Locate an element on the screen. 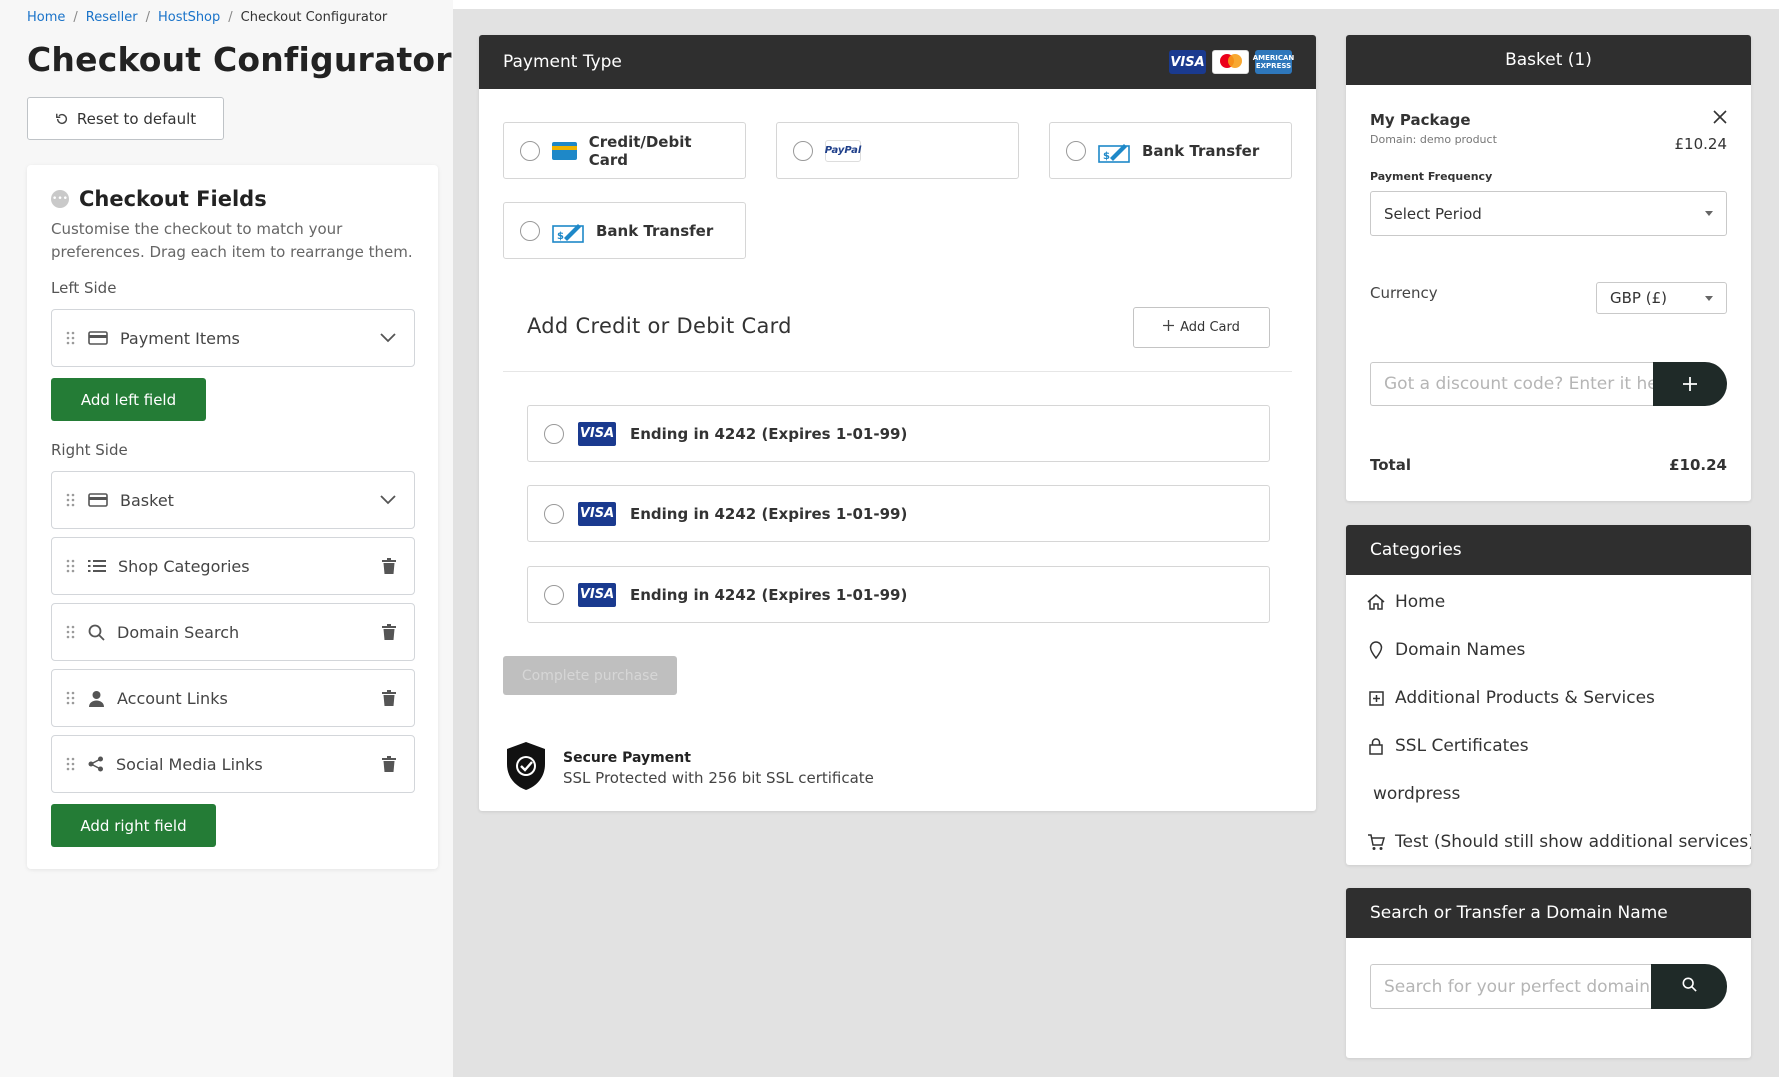 This screenshot has width=1779, height=1077. field-item-label: Account Links is located at coordinates (172, 698).